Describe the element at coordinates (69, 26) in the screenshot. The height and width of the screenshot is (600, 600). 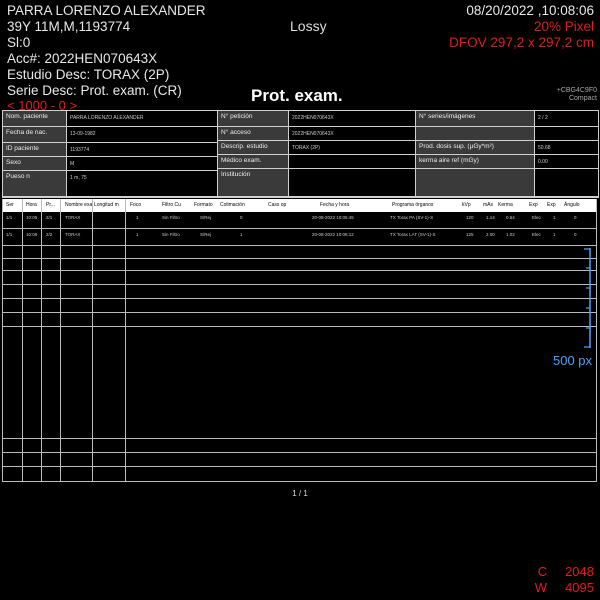
I see `patient-age-sex-id: 39Y 11M,M,1193774` at that location.